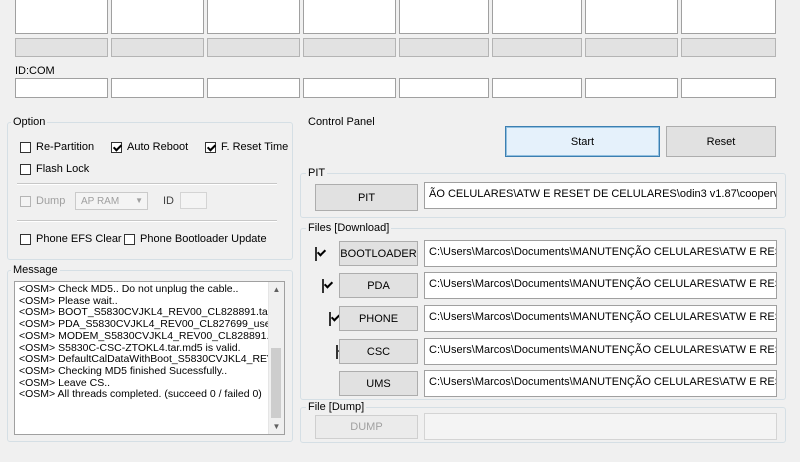 The height and width of the screenshot is (462, 800). I want to click on message-scrollbar: ▲ ▼, so click(276, 358).